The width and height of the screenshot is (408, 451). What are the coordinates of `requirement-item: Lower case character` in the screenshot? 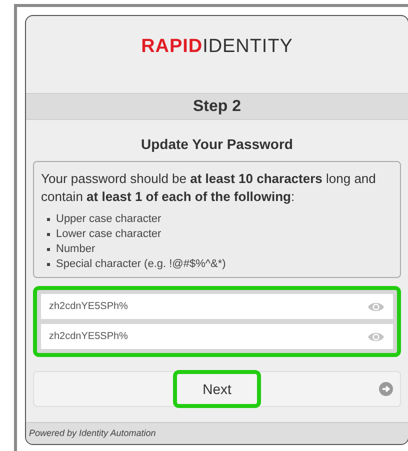 It's located at (109, 234).